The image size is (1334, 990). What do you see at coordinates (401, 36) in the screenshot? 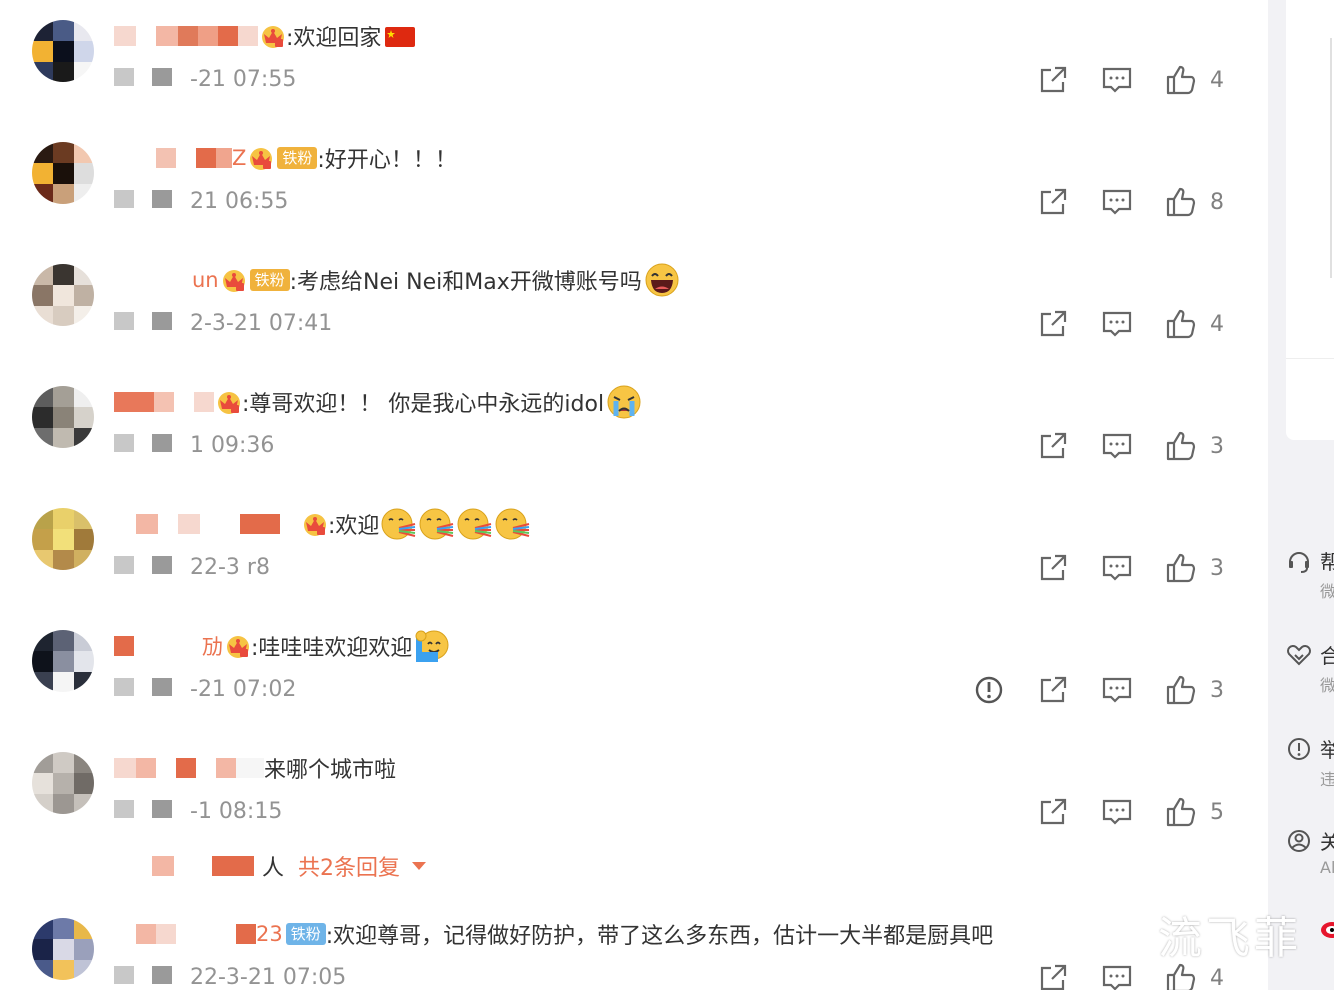
I see `china-flag-icon` at bounding box center [401, 36].